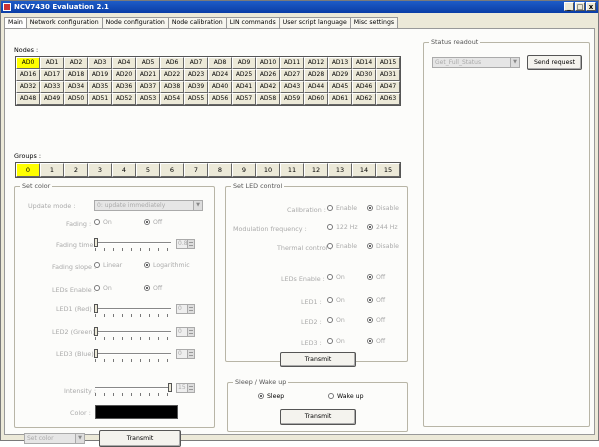  I want to click on node-button: AD9, so click(244, 63).